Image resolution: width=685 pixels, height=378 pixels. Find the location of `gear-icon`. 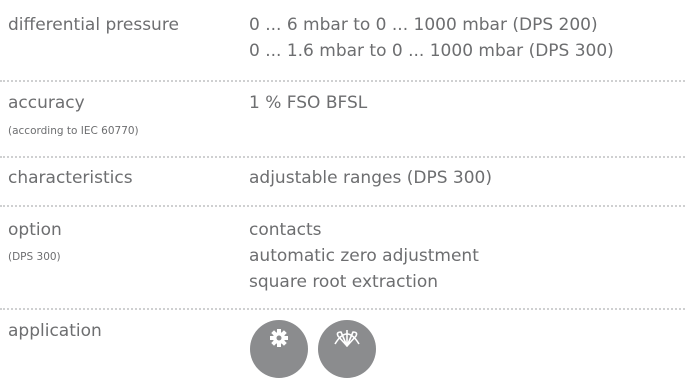

gear-icon is located at coordinates (279, 349).